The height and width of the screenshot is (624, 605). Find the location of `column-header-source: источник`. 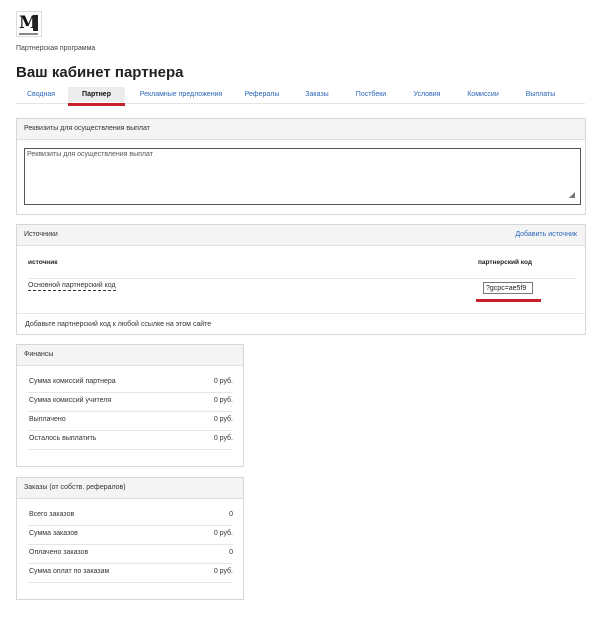

column-header-source: источник is located at coordinates (43, 262).